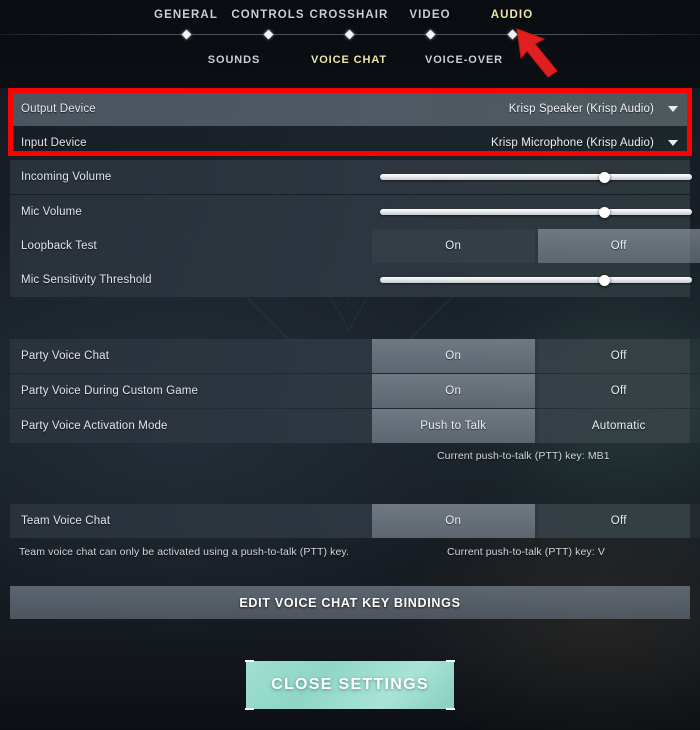  Describe the element at coordinates (618, 246) in the screenshot. I see `loopback-test-option-off: Off` at that location.